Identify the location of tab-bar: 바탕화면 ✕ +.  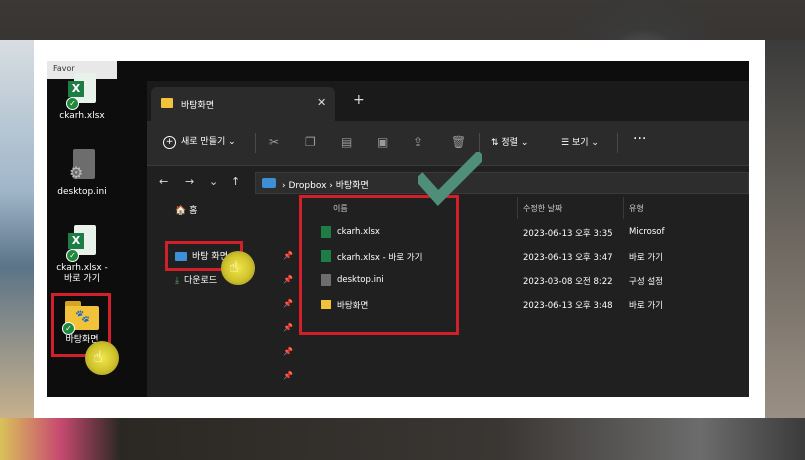
(448, 101).